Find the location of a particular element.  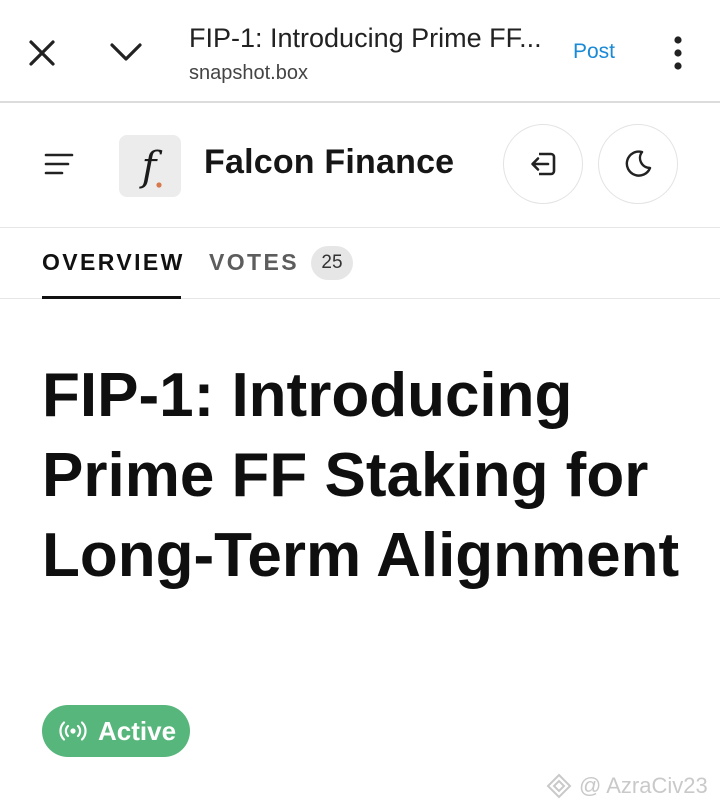

falcon-finance-logo: f is located at coordinates (150, 166).